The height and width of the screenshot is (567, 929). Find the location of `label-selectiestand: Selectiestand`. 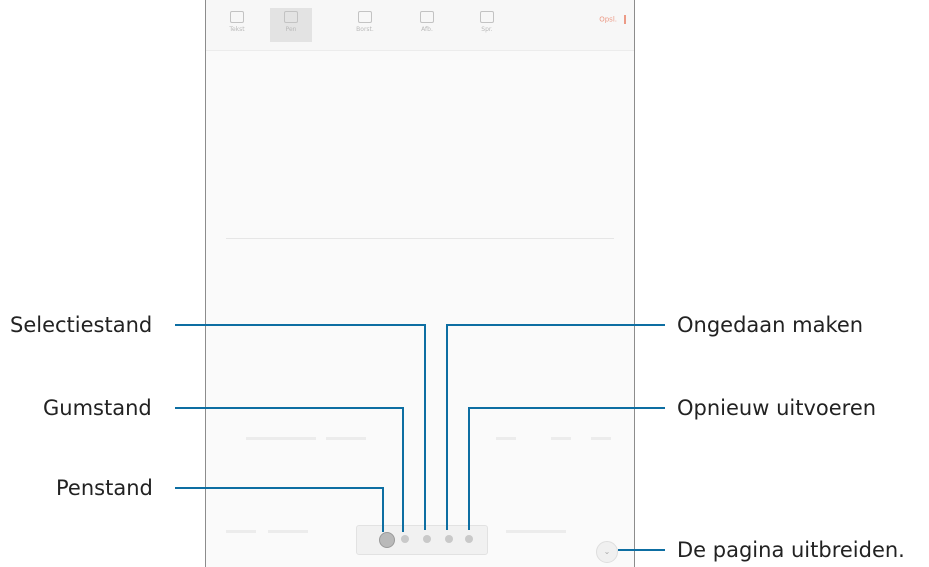

label-selectiestand: Selectiestand is located at coordinates (81, 325).